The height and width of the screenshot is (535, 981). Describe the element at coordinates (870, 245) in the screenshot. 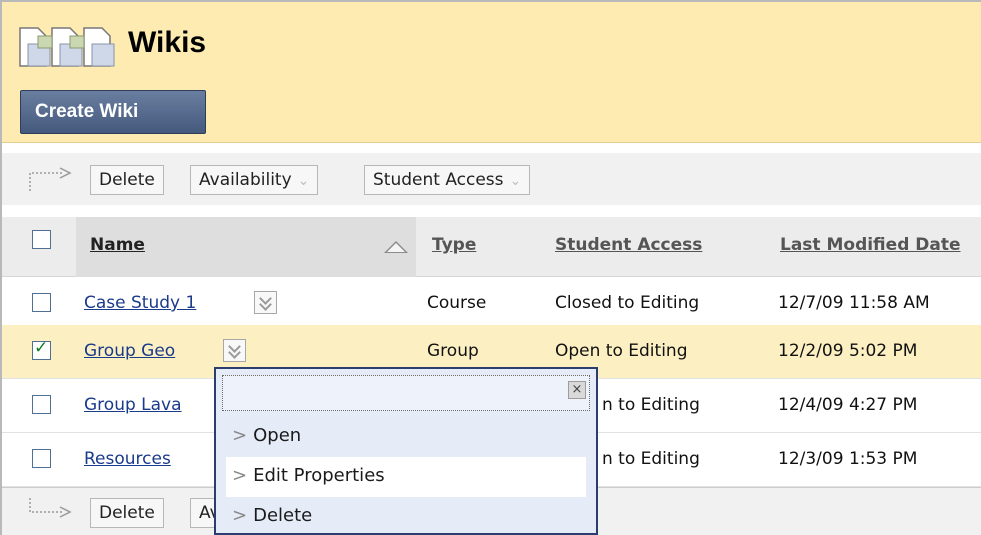

I see `column-header-last-modified: Last Modified Date` at that location.